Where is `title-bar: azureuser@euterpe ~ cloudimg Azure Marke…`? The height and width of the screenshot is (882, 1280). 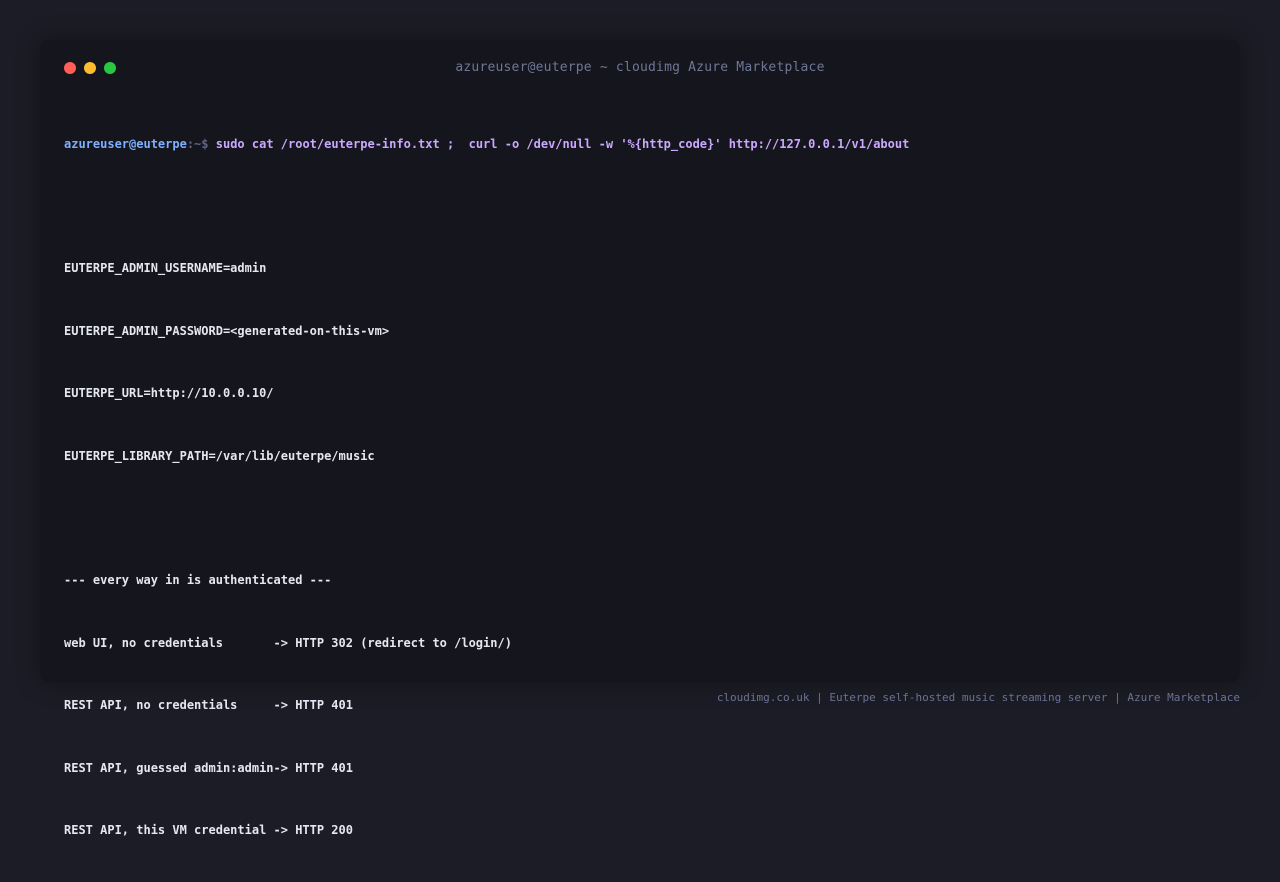 title-bar: azureuser@euterpe ~ cloudimg Azure Marke… is located at coordinates (640, 68).